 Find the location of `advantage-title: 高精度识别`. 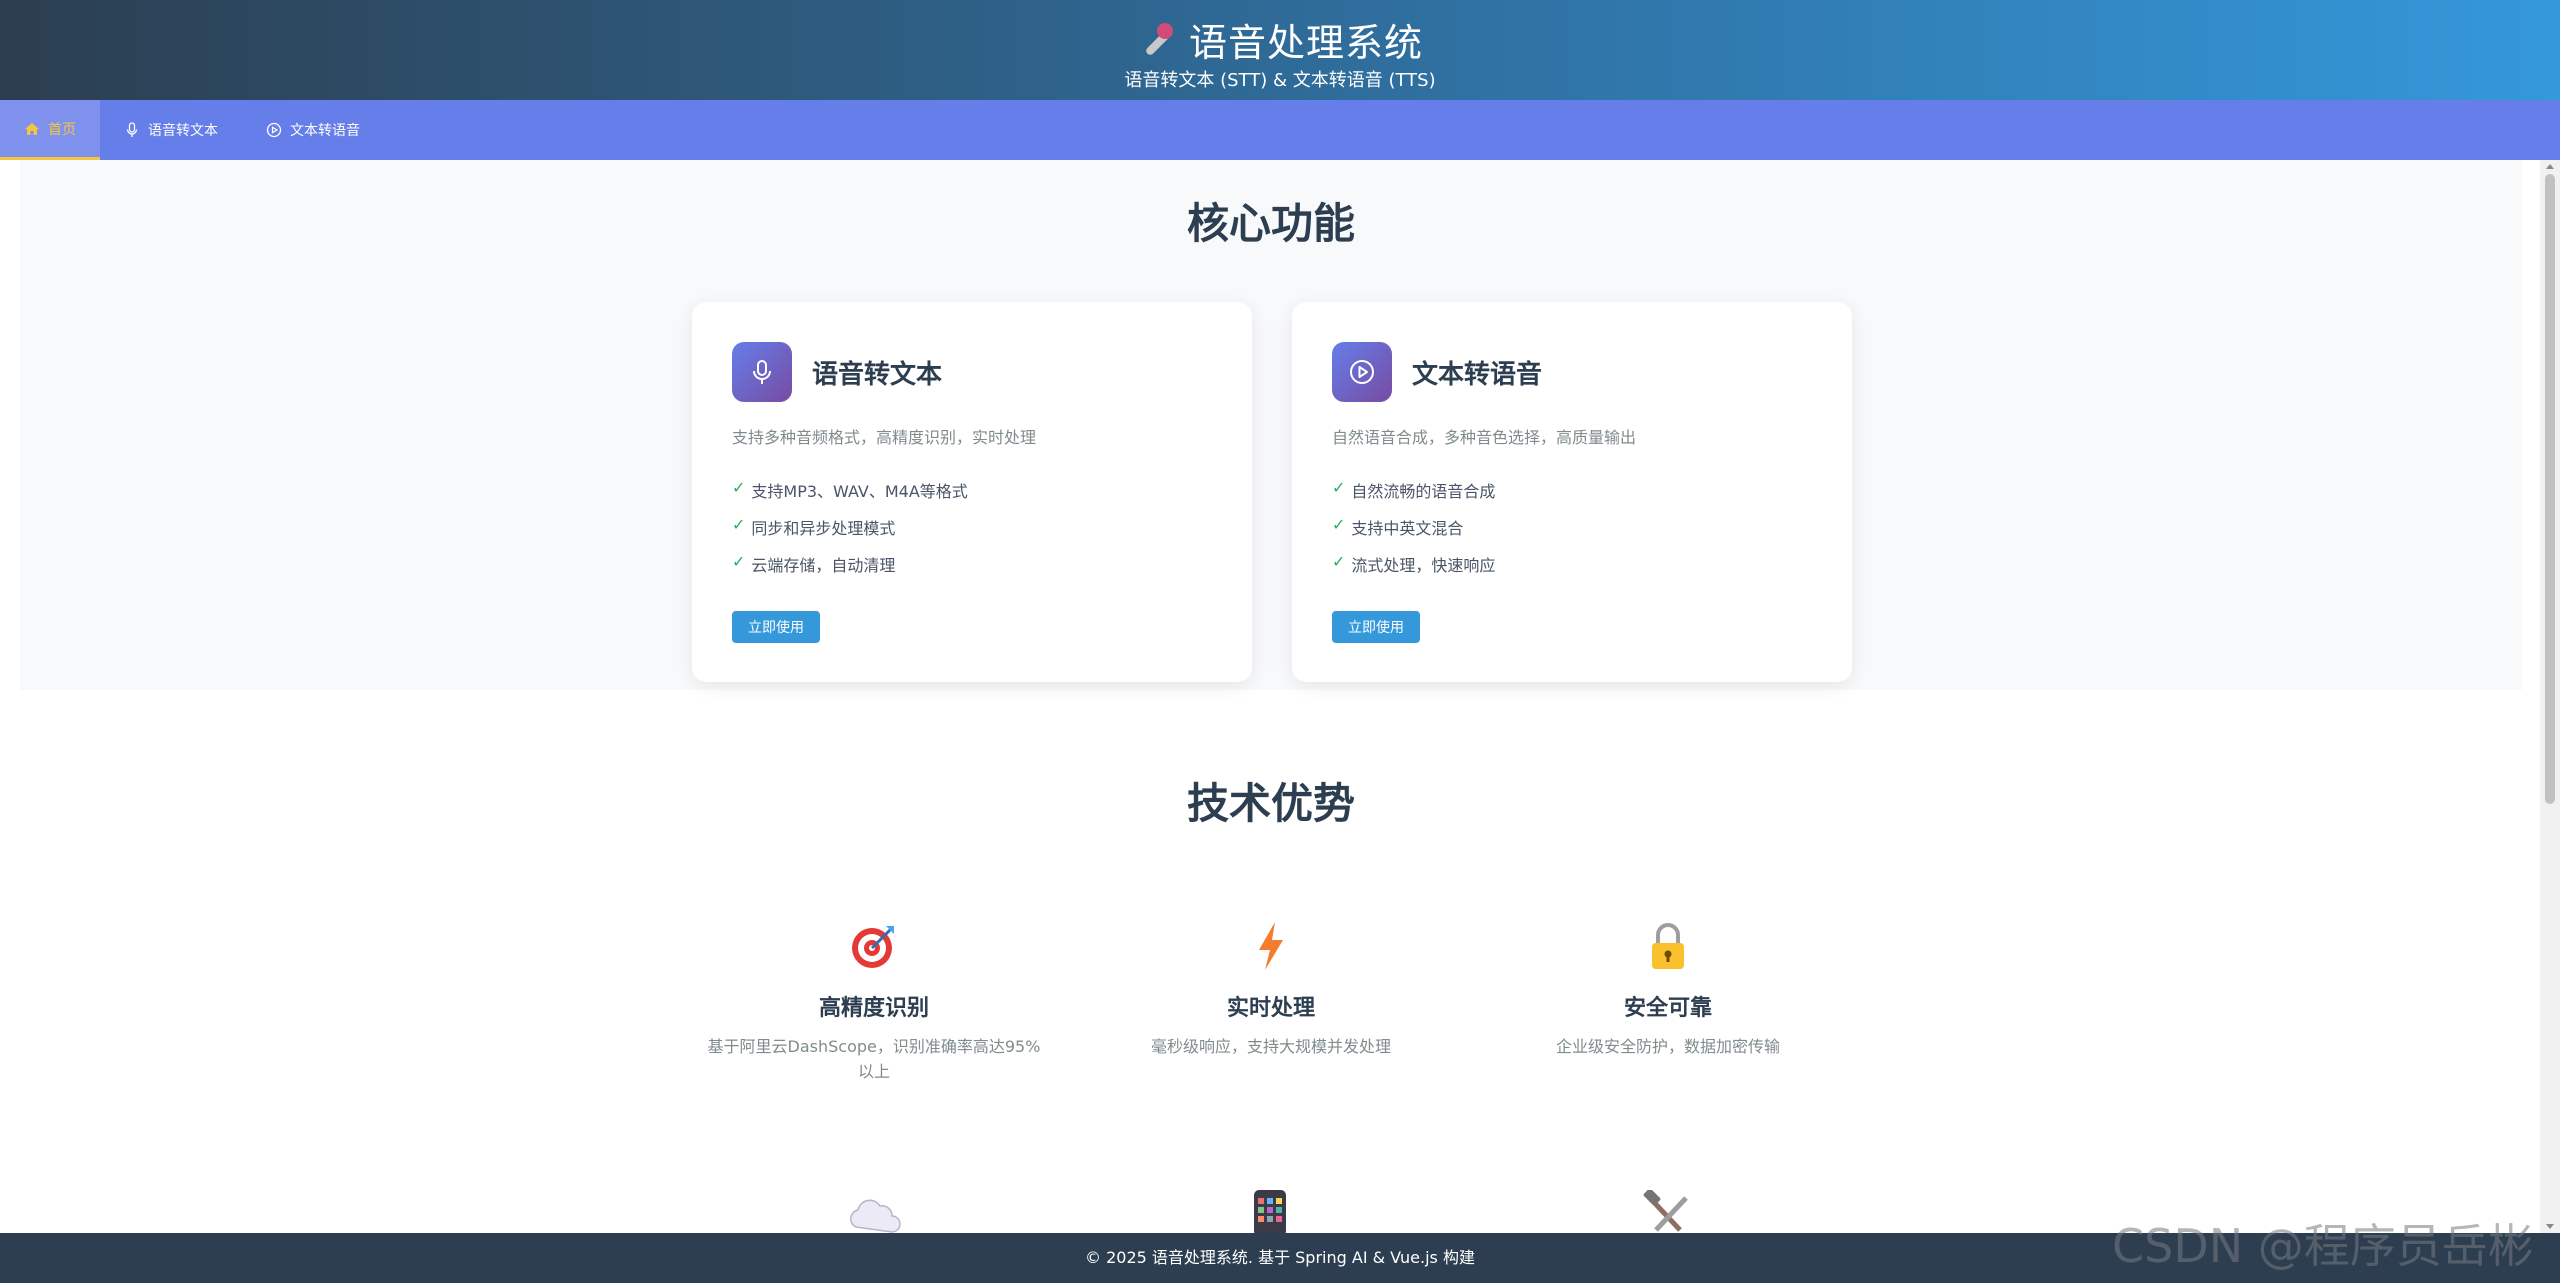

advantage-title: 高精度识别 is located at coordinates (873, 1008).